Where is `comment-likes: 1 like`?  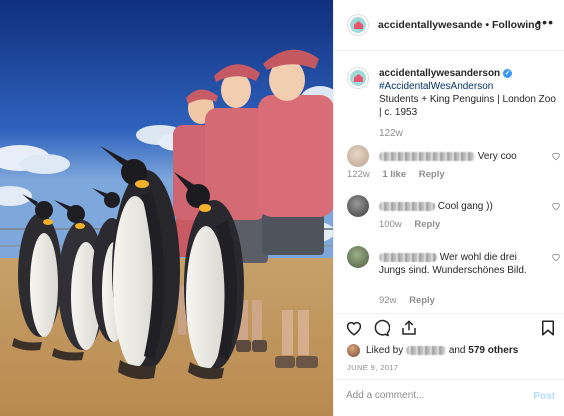 comment-likes: 1 like is located at coordinates (394, 174).